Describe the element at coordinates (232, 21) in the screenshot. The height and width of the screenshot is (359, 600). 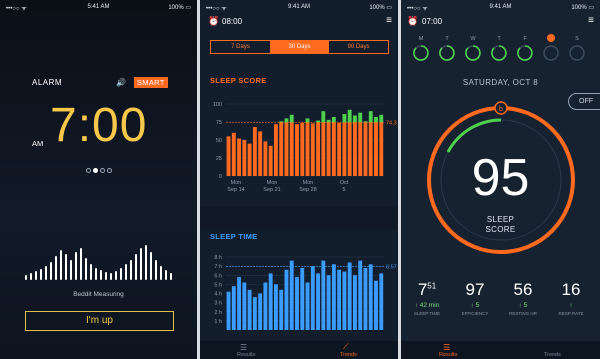
I see `alarm-time-header: 08:00` at that location.